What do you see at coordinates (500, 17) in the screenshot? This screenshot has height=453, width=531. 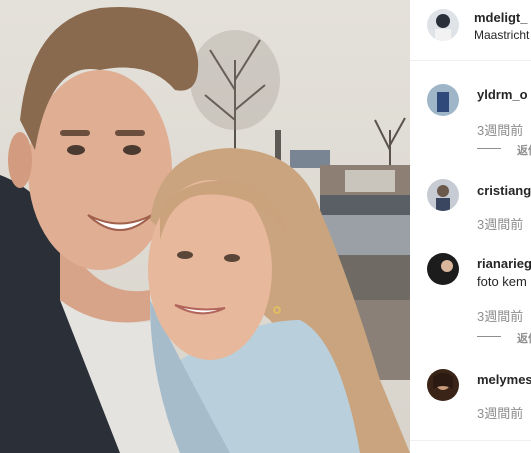 I see `author-username: mdeligt_` at bounding box center [500, 17].